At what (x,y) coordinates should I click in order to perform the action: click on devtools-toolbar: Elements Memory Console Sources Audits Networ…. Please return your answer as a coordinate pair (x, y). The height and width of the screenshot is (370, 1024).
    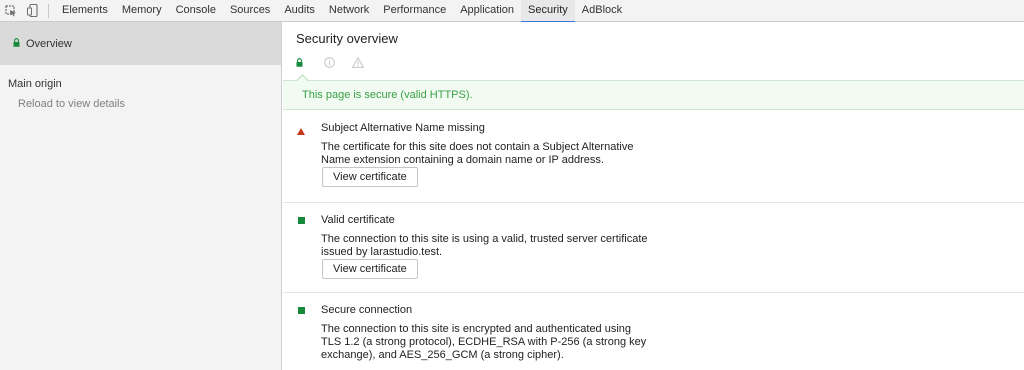
    Looking at the image, I should click on (512, 11).